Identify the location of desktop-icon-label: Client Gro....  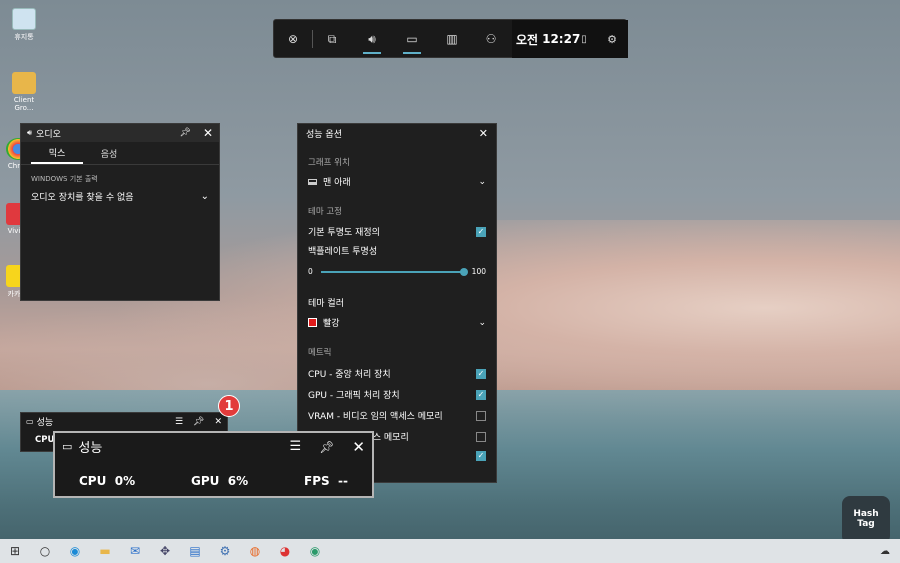
(24, 104).